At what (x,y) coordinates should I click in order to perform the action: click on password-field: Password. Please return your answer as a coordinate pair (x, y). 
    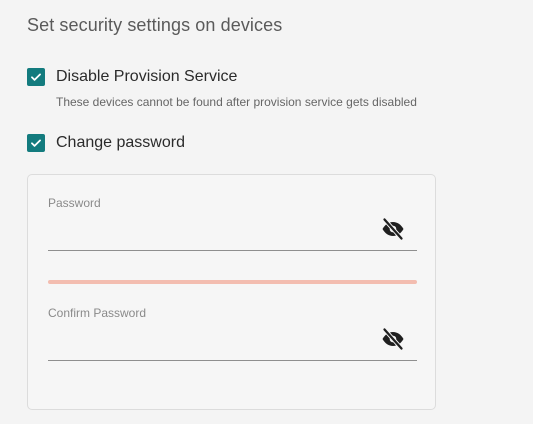
    Looking at the image, I should click on (232, 223).